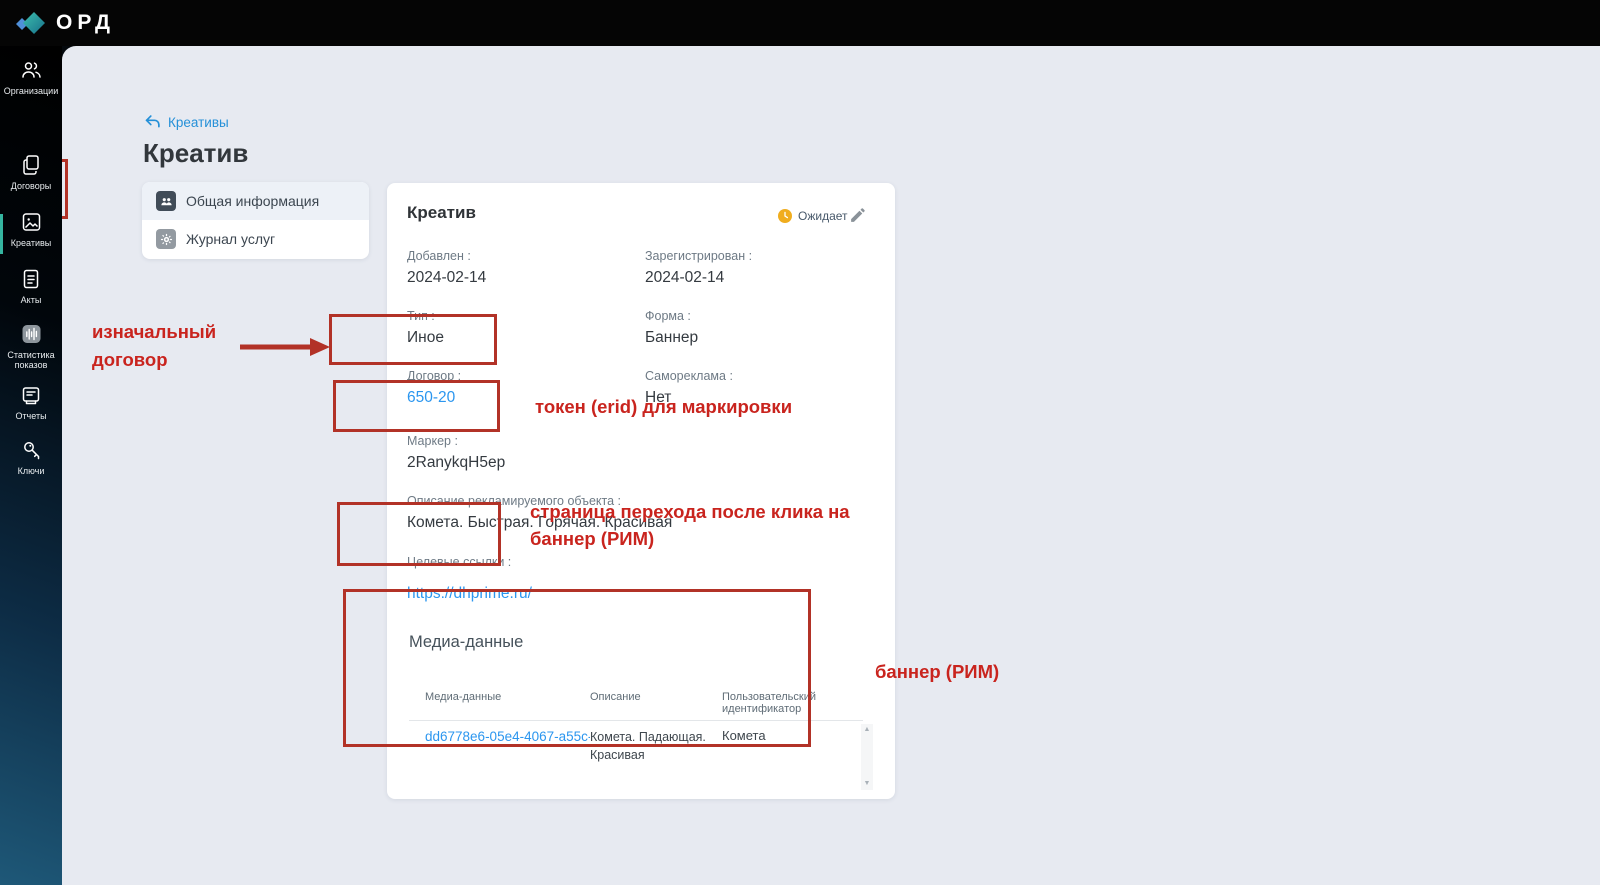 This screenshot has height=885, width=1600. I want to click on field-target-links: Целевые ссылки : https://dhprime.ru/, so click(522, 579).